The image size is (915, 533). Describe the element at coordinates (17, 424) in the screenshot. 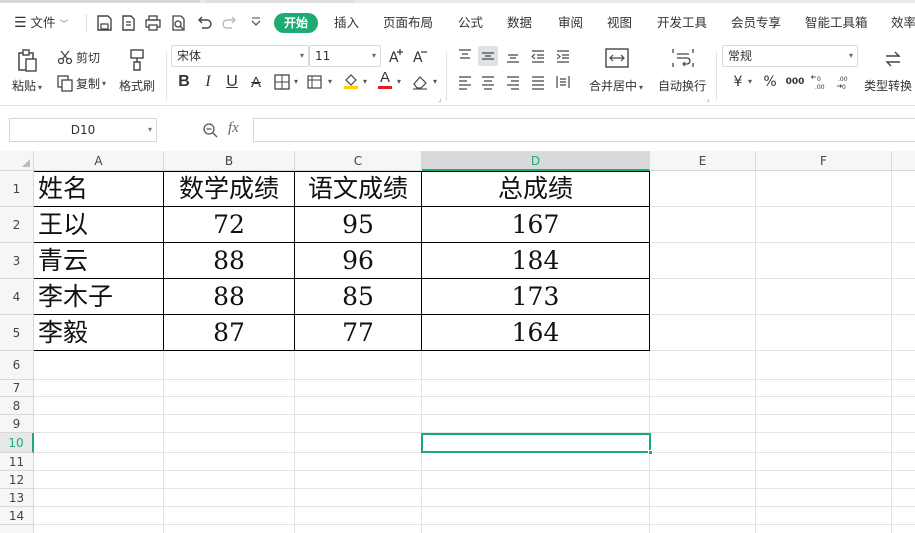

I see `row-header-9: 9` at that location.